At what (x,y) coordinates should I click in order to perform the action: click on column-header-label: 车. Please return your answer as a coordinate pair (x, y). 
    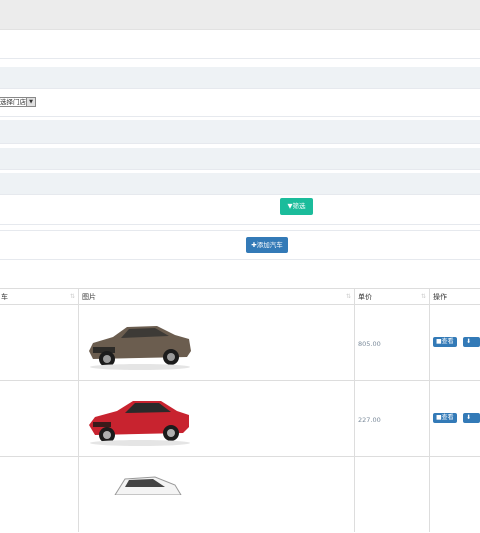
    Looking at the image, I should click on (4, 297).